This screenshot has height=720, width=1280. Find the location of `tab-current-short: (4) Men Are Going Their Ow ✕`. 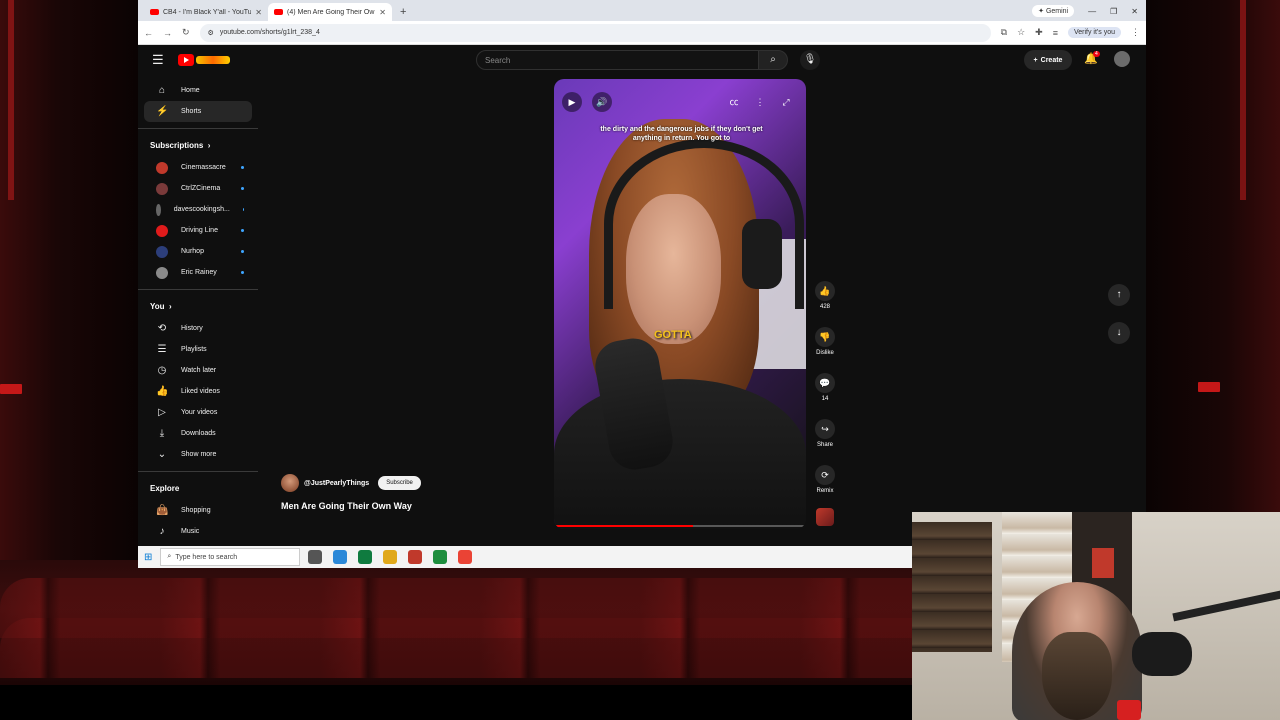

tab-current-short: (4) Men Are Going Their Ow ✕ is located at coordinates (330, 12).